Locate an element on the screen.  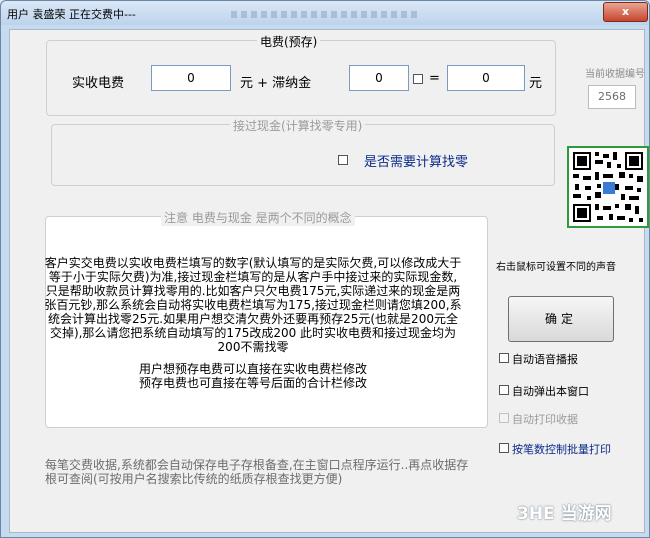
title-bar: 用户 袁盛荣 正在交费中--- x is located at coordinates (325, 13).